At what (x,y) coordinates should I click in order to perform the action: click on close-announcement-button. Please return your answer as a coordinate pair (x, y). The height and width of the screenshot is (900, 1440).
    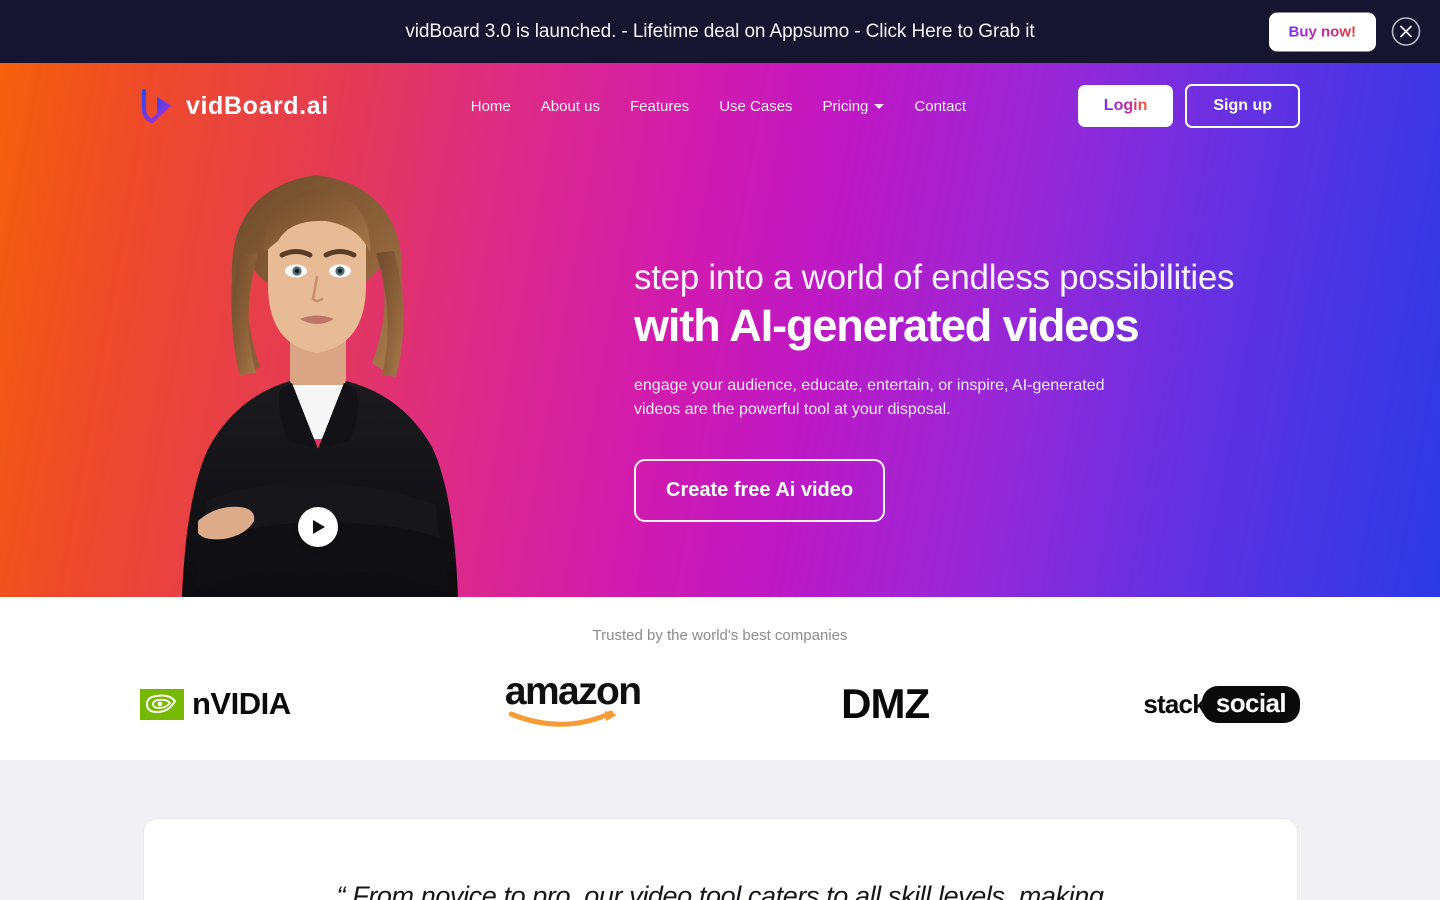
    Looking at the image, I should click on (1406, 32).